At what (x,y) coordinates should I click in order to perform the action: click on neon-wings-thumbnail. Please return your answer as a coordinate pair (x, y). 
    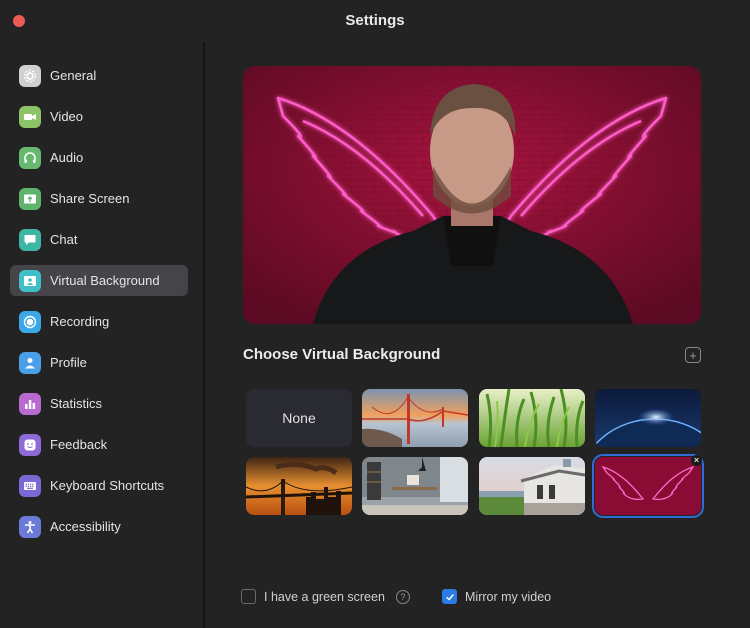
    Looking at the image, I should click on (648, 486).